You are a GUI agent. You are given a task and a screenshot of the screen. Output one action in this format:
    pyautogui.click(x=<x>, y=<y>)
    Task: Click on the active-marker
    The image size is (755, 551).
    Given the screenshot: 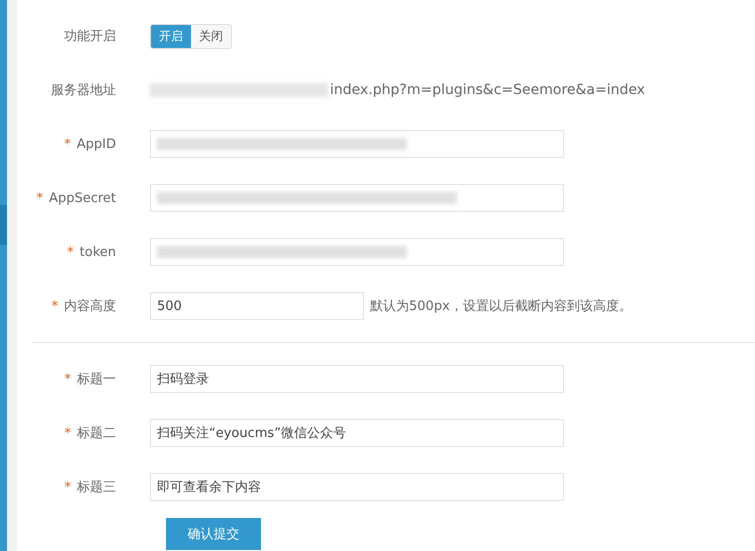 What is the action you would take?
    pyautogui.click(x=3, y=225)
    